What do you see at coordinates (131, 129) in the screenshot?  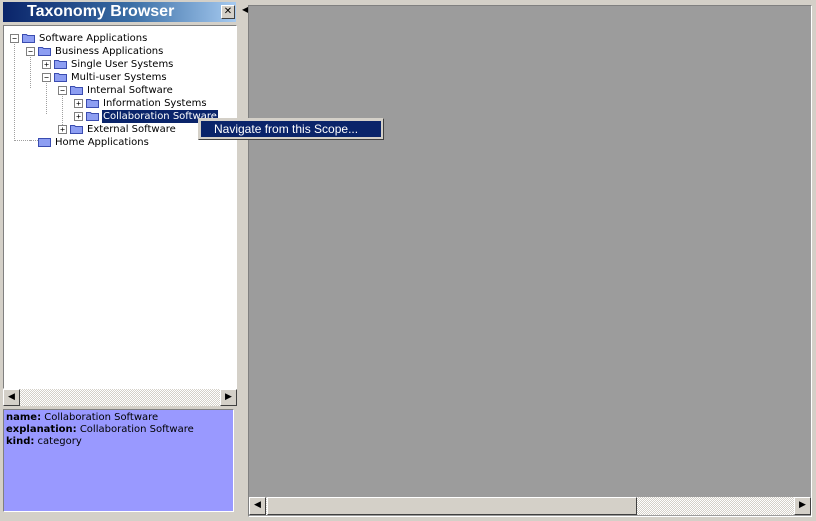 I see `tree-item-label: External Software` at bounding box center [131, 129].